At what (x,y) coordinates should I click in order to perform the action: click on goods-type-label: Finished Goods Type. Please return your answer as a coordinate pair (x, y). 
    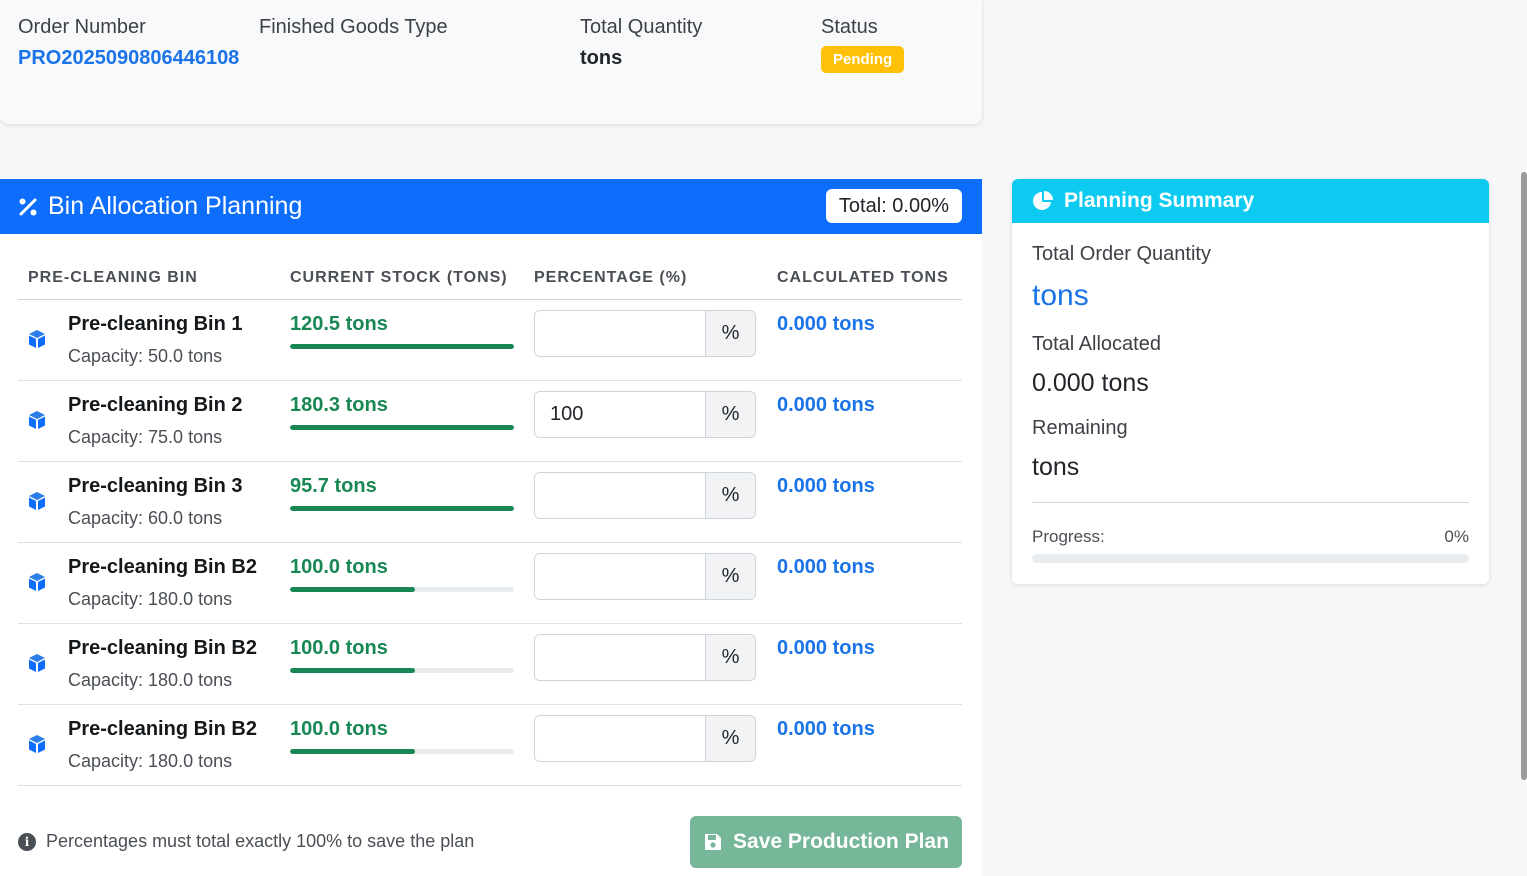
    Looking at the image, I should click on (353, 27).